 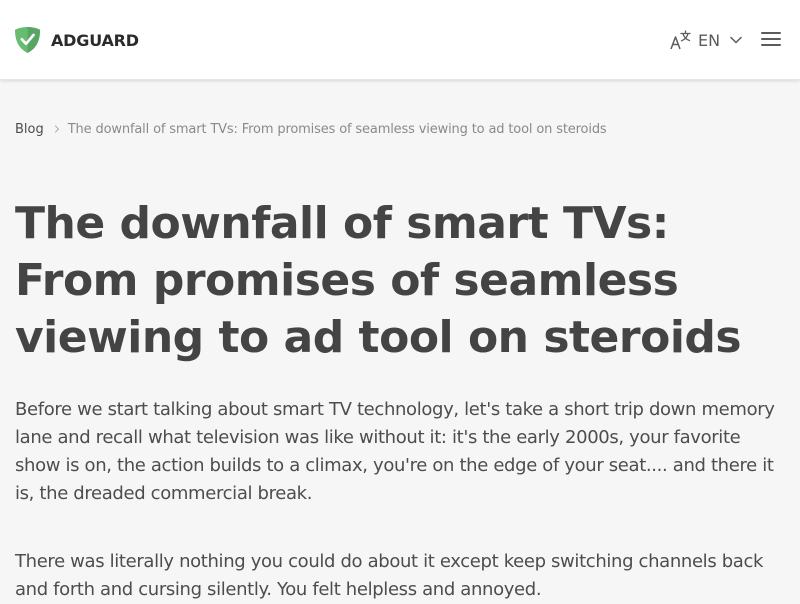 What do you see at coordinates (680, 40) in the screenshot?
I see `translate-icon` at bounding box center [680, 40].